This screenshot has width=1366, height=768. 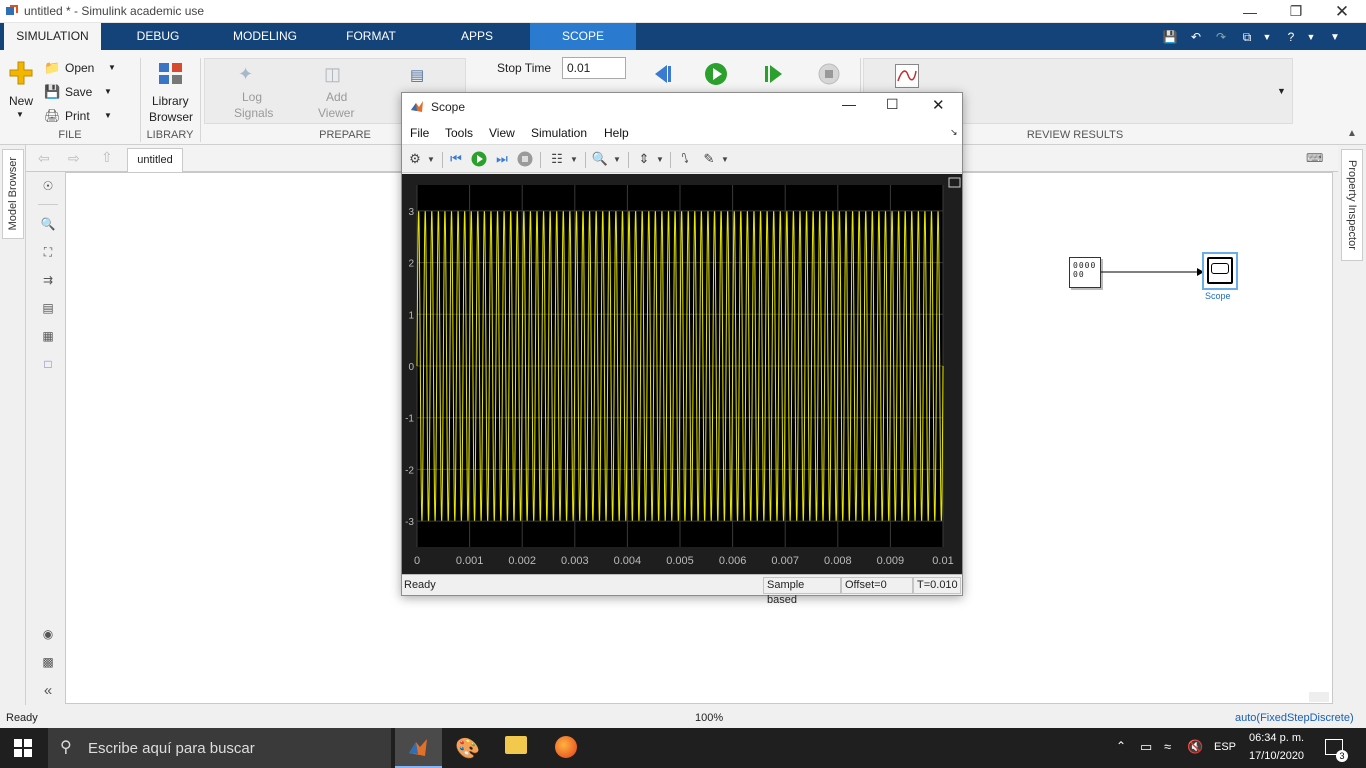 What do you see at coordinates (1314, 158) in the screenshot?
I see `keyboard-icon: ⌨` at bounding box center [1314, 158].